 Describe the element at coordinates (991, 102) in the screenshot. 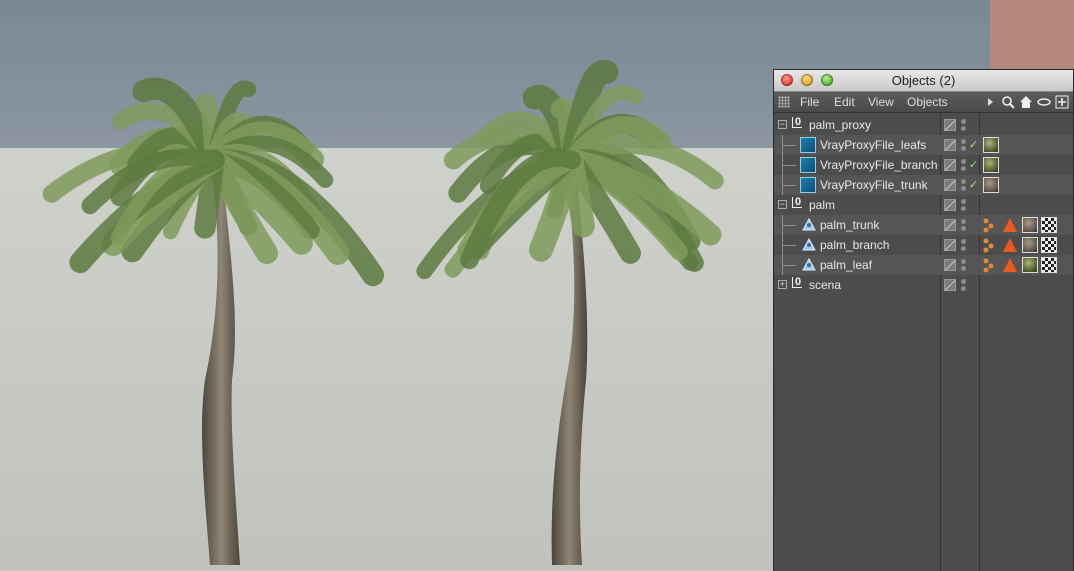

I see `expand-arrow-icon` at that location.